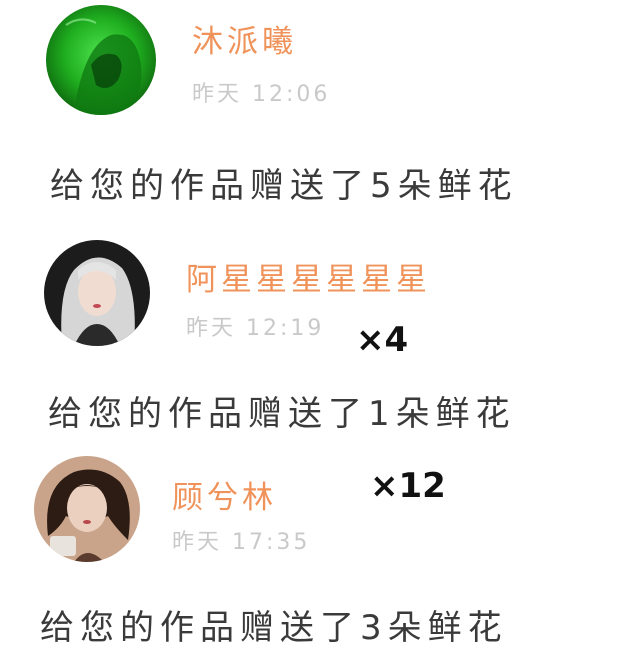  What do you see at coordinates (224, 494) in the screenshot?
I see `user-name: 顾兮林` at bounding box center [224, 494].